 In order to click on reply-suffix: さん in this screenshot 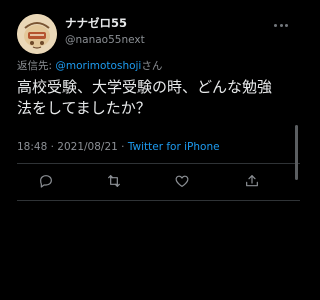, I will do `click(152, 66)`.